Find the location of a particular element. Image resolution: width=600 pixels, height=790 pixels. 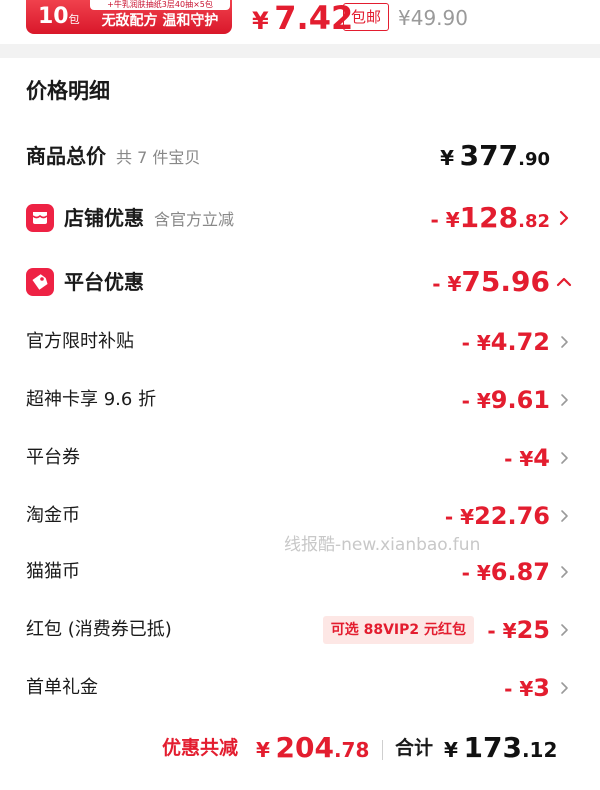

coupon-tag-icon is located at coordinates (40, 282).